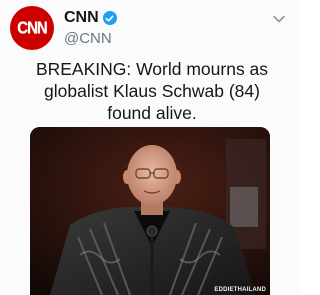 The image size is (320, 295). I want to click on avatar: CNN, so click(32, 28).